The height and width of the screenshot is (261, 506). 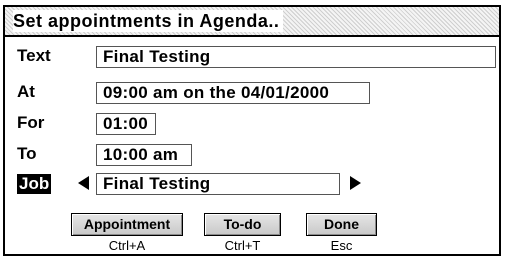 I want to click on for-label: For, so click(x=31, y=122).